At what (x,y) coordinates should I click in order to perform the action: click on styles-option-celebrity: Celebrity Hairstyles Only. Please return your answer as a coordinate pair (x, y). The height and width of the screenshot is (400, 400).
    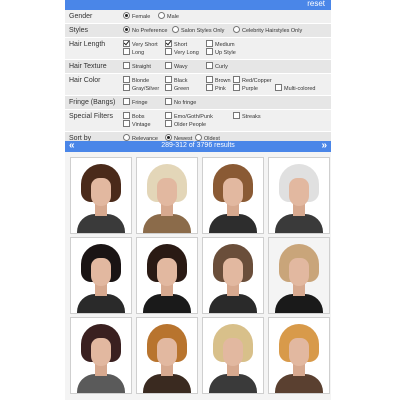
    Looking at the image, I should click on (267, 30).